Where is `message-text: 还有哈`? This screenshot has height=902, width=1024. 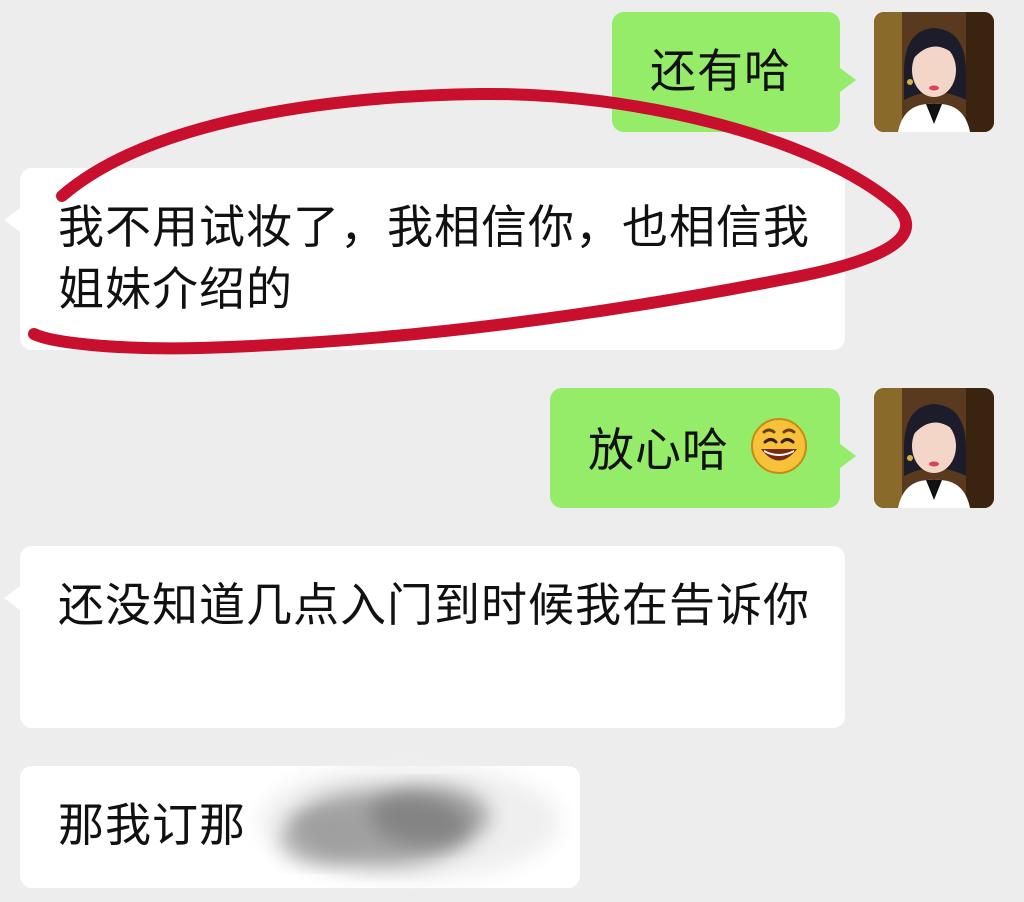 message-text: 还有哈 is located at coordinates (720, 71).